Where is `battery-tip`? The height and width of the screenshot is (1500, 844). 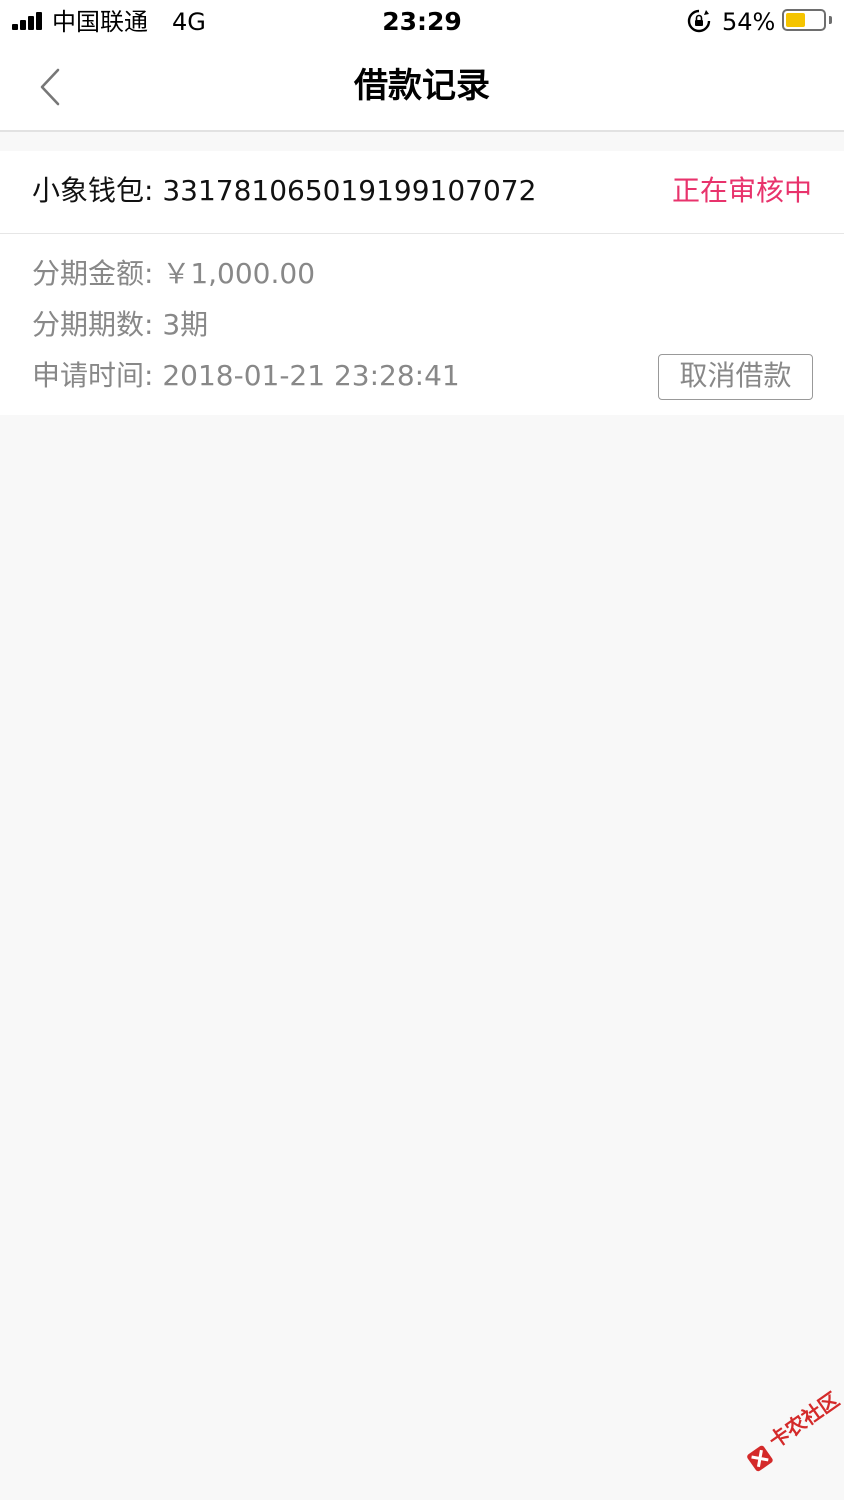
battery-tip is located at coordinates (830, 20).